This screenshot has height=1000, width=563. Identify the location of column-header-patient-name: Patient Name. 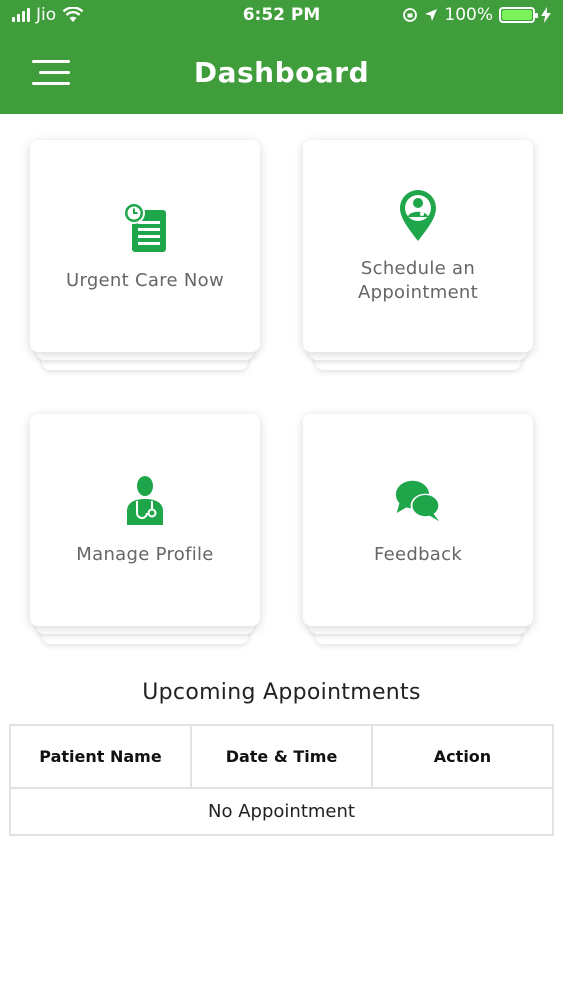
(100, 756).